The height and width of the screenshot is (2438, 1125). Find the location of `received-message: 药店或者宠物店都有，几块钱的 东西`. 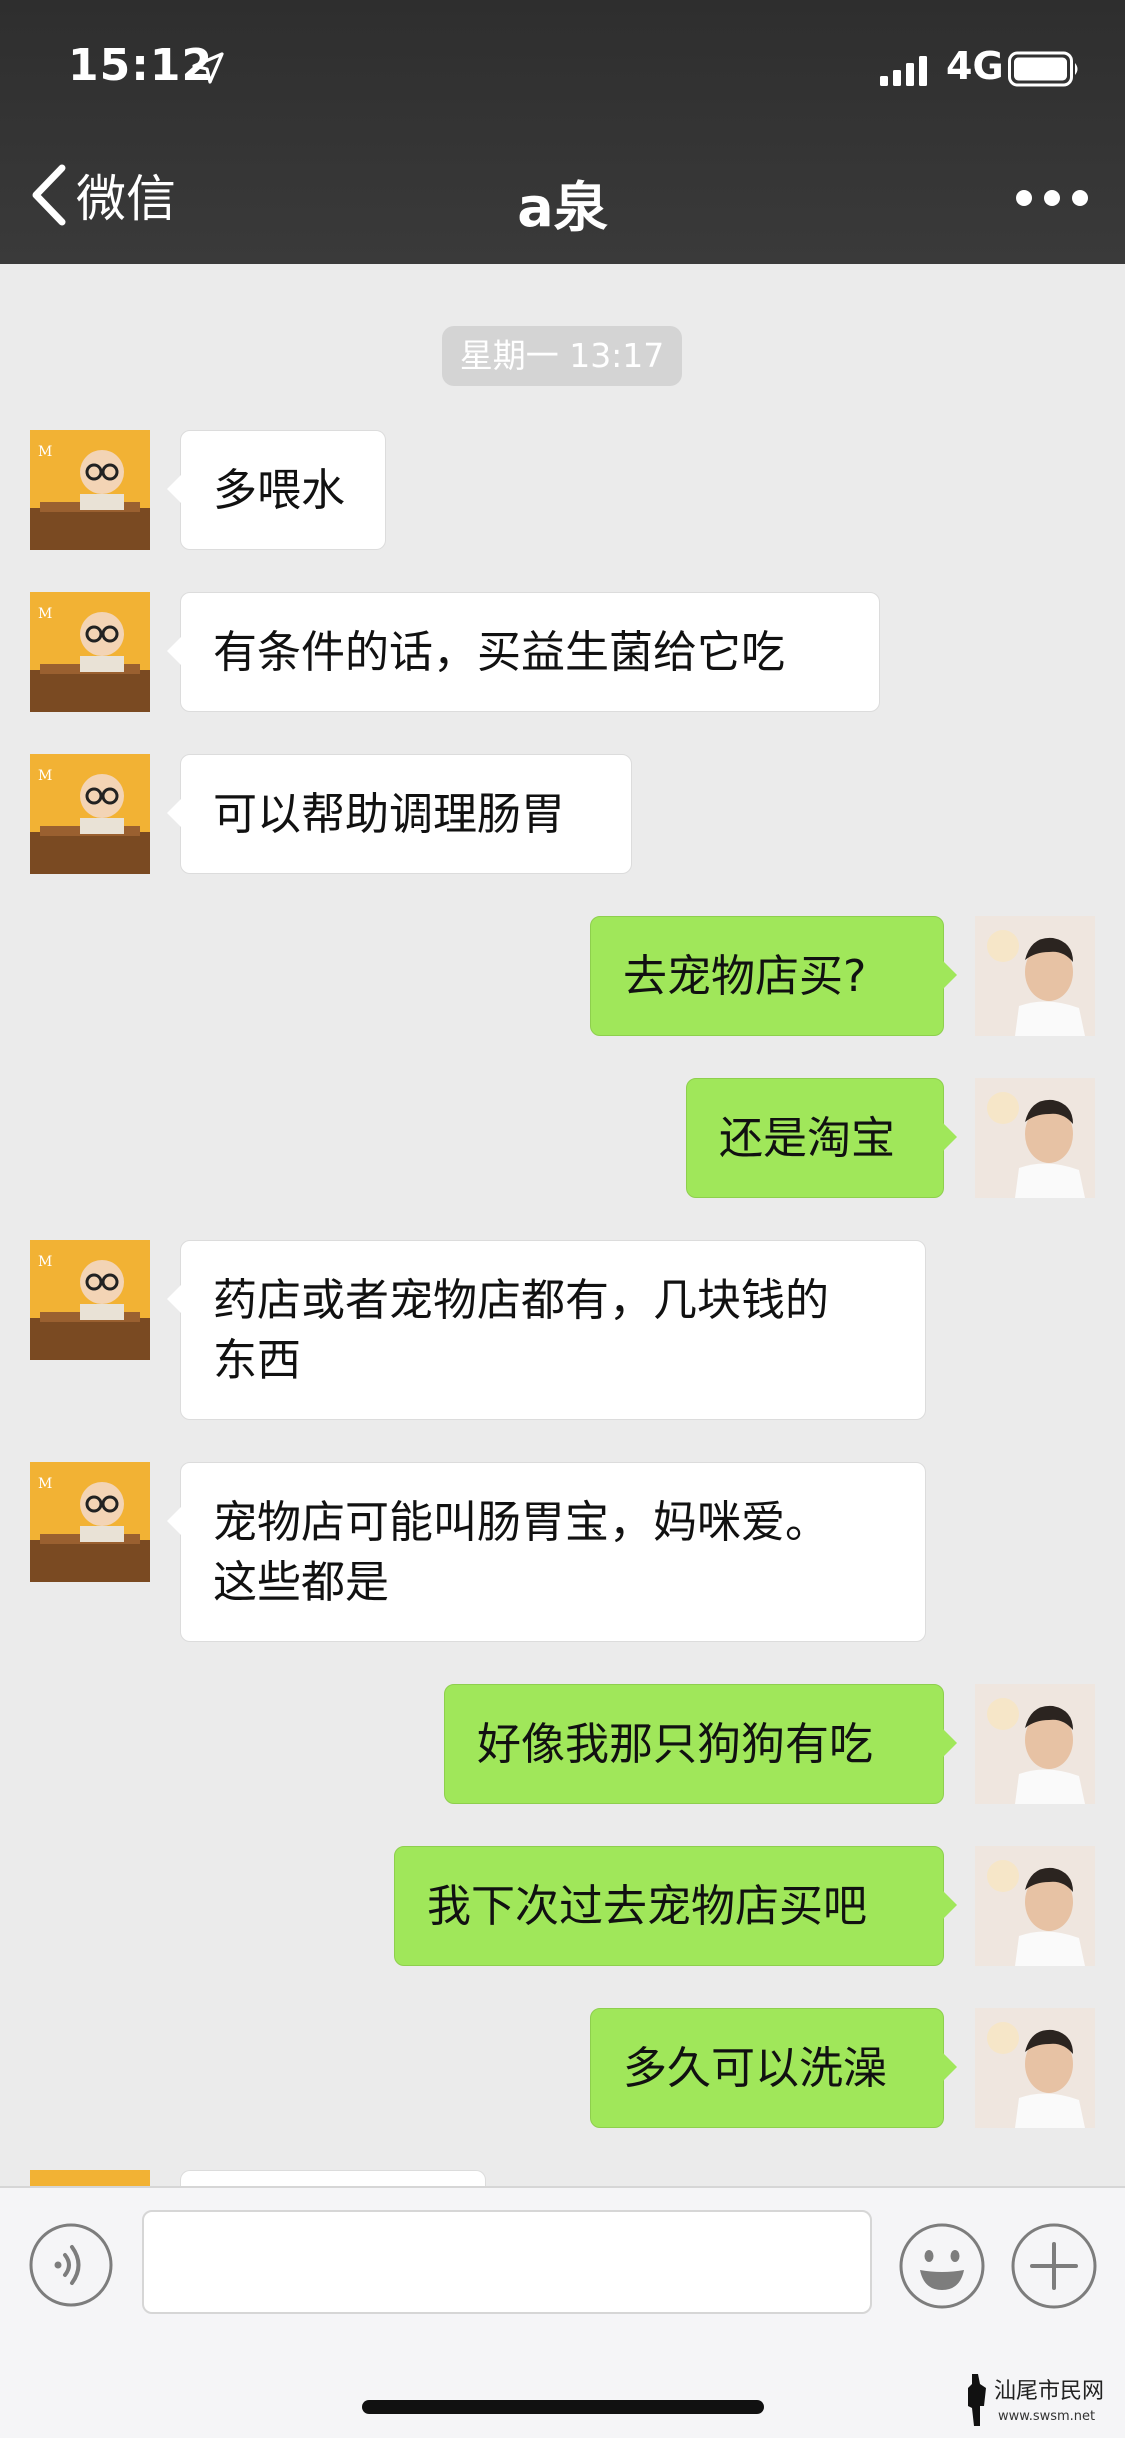

received-message: 药店或者宠物店都有，几块钱的 东西 is located at coordinates (546, 1330).